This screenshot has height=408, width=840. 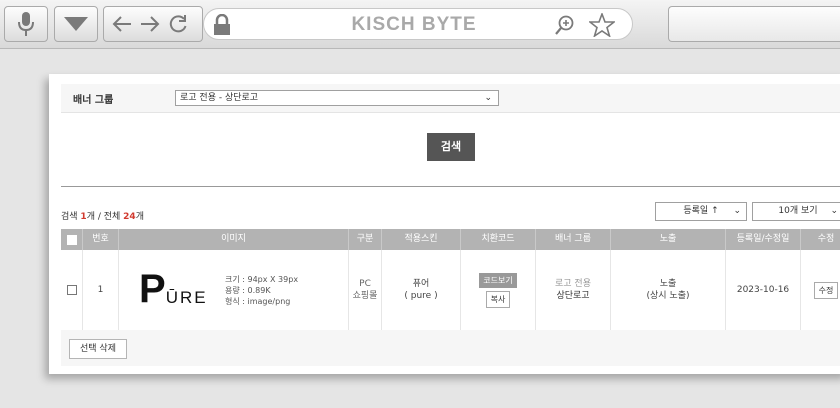 I want to click on page-size-select: 10개 보기 ⌄, so click(x=796, y=211).